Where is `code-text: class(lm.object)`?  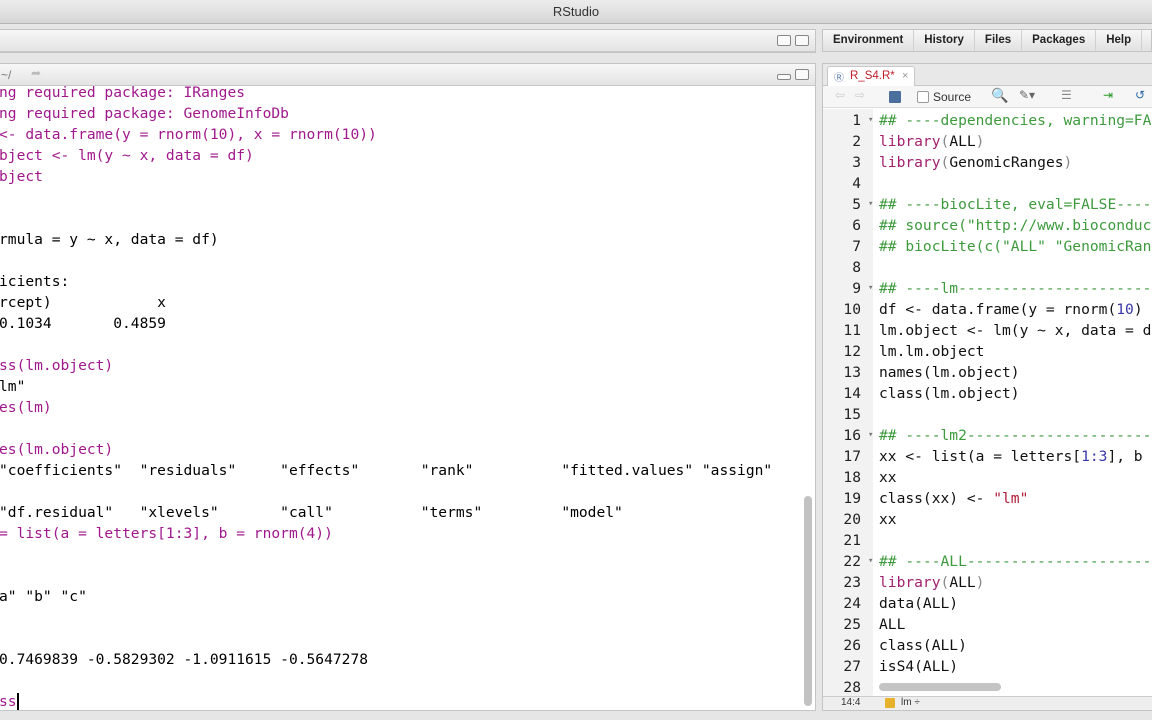
code-text: class(lm.object) is located at coordinates (949, 393).